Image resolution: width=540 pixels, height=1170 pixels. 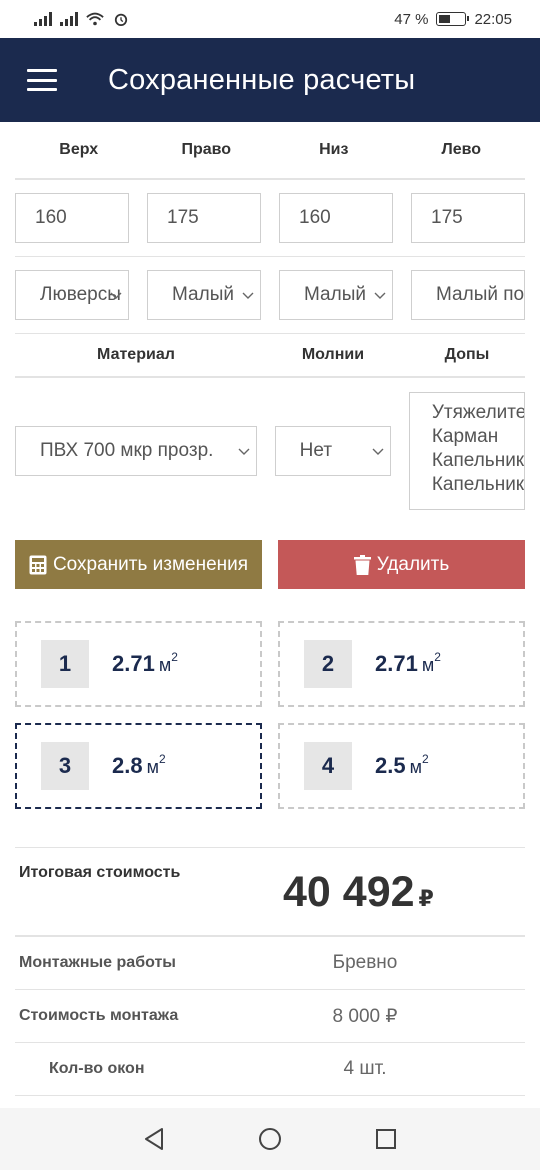 I want to click on info-label: Кол-во окон, so click(x=97, y=1068).